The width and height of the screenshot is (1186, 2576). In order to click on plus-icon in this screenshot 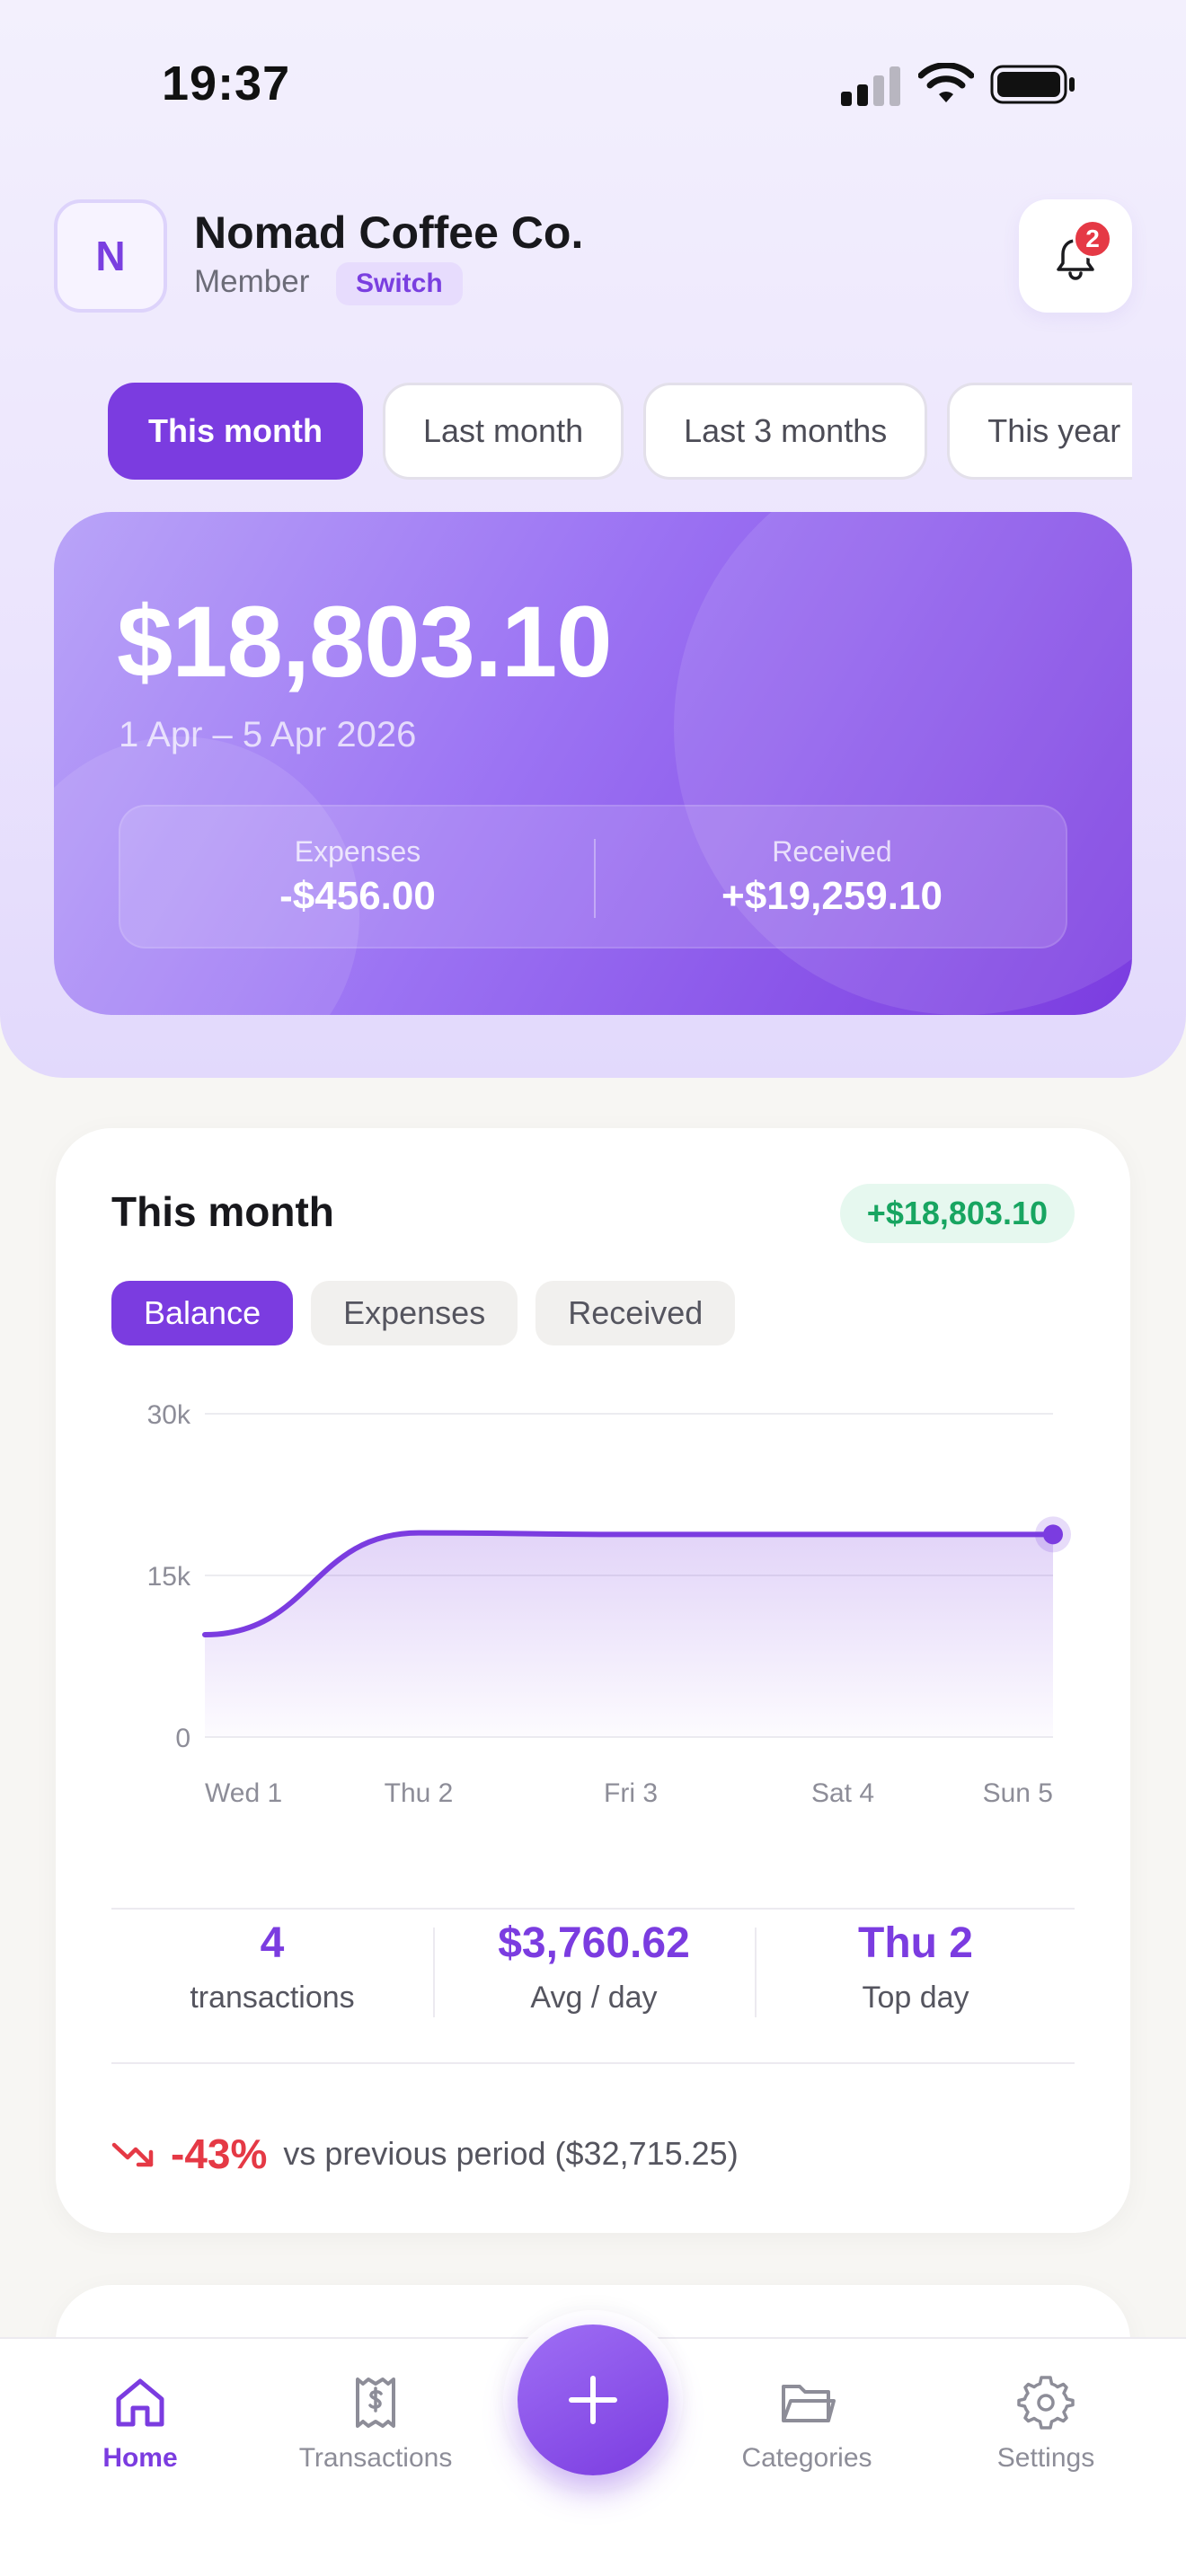, I will do `click(593, 2400)`.